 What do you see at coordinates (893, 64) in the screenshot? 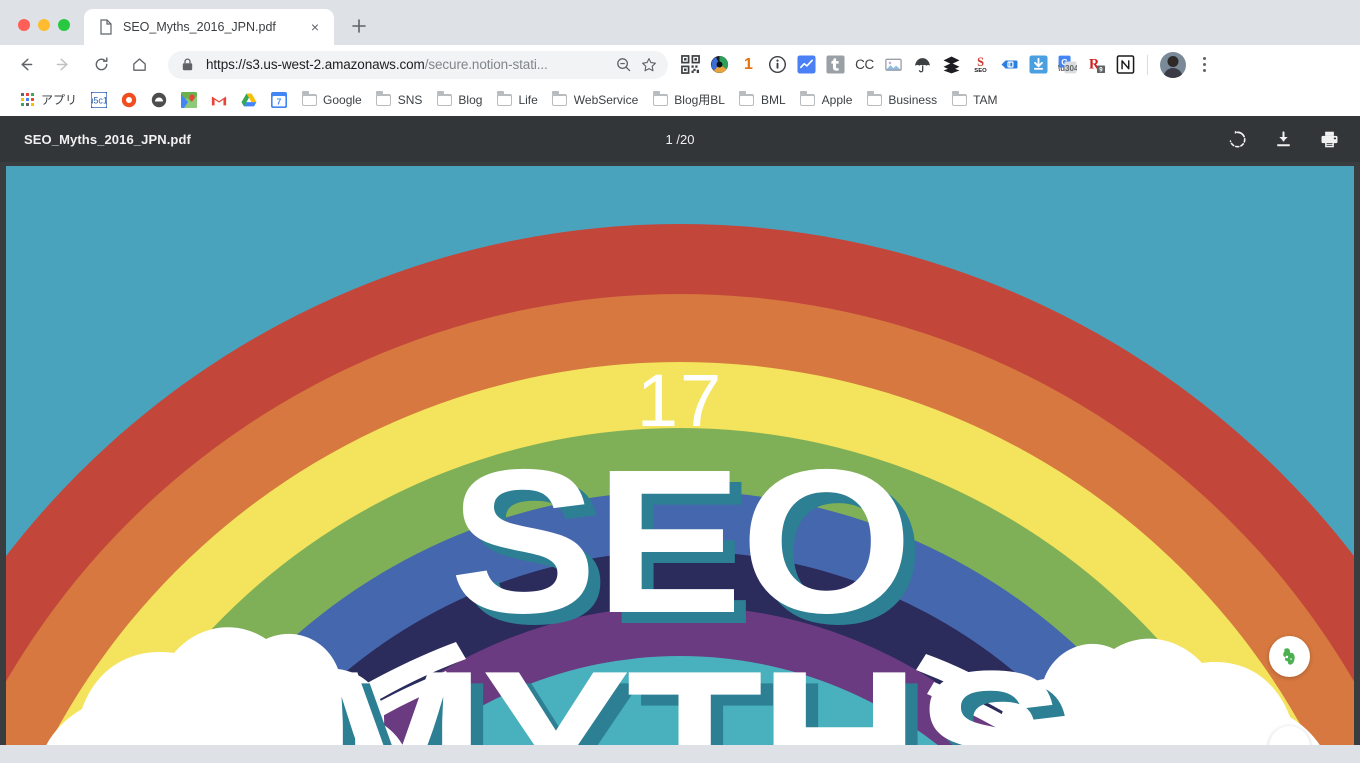
I see `image-extension` at bounding box center [893, 64].